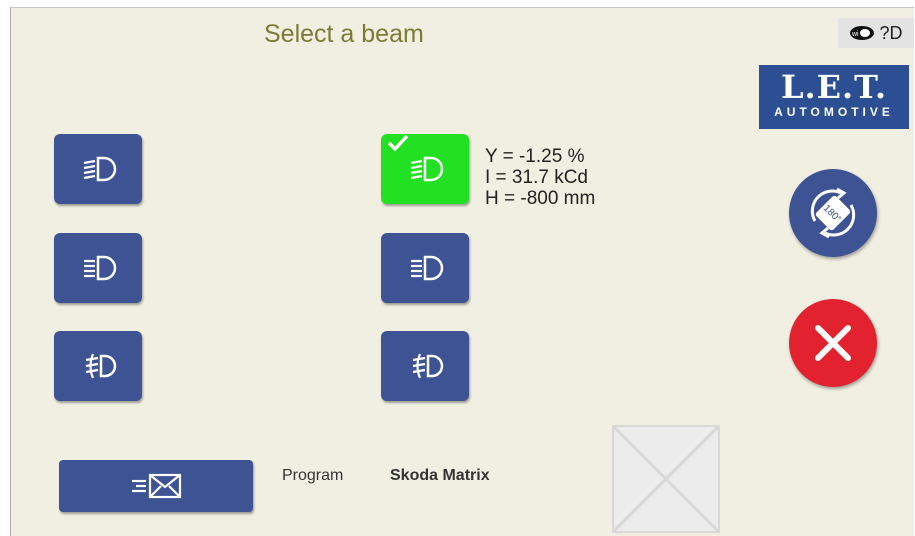  Describe the element at coordinates (540, 198) in the screenshot. I see `height-value: H = -800 mm` at that location.